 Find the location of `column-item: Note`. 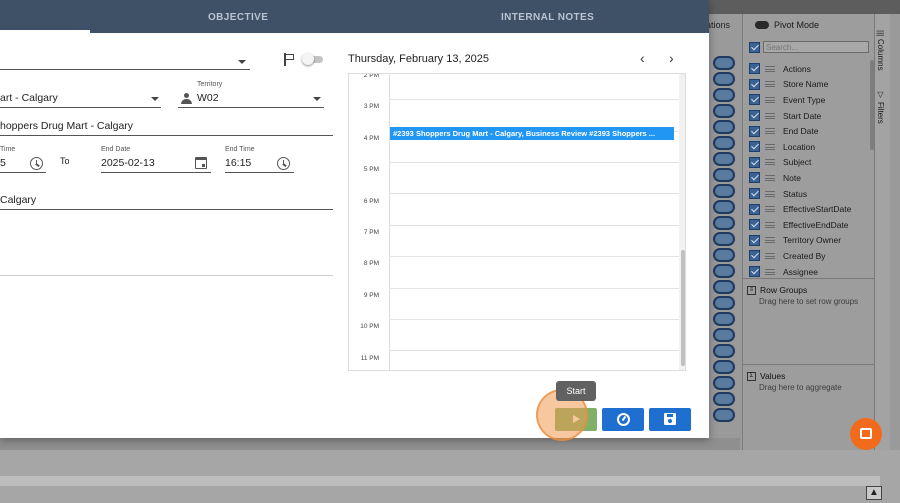

column-item: Note is located at coordinates (810, 178).